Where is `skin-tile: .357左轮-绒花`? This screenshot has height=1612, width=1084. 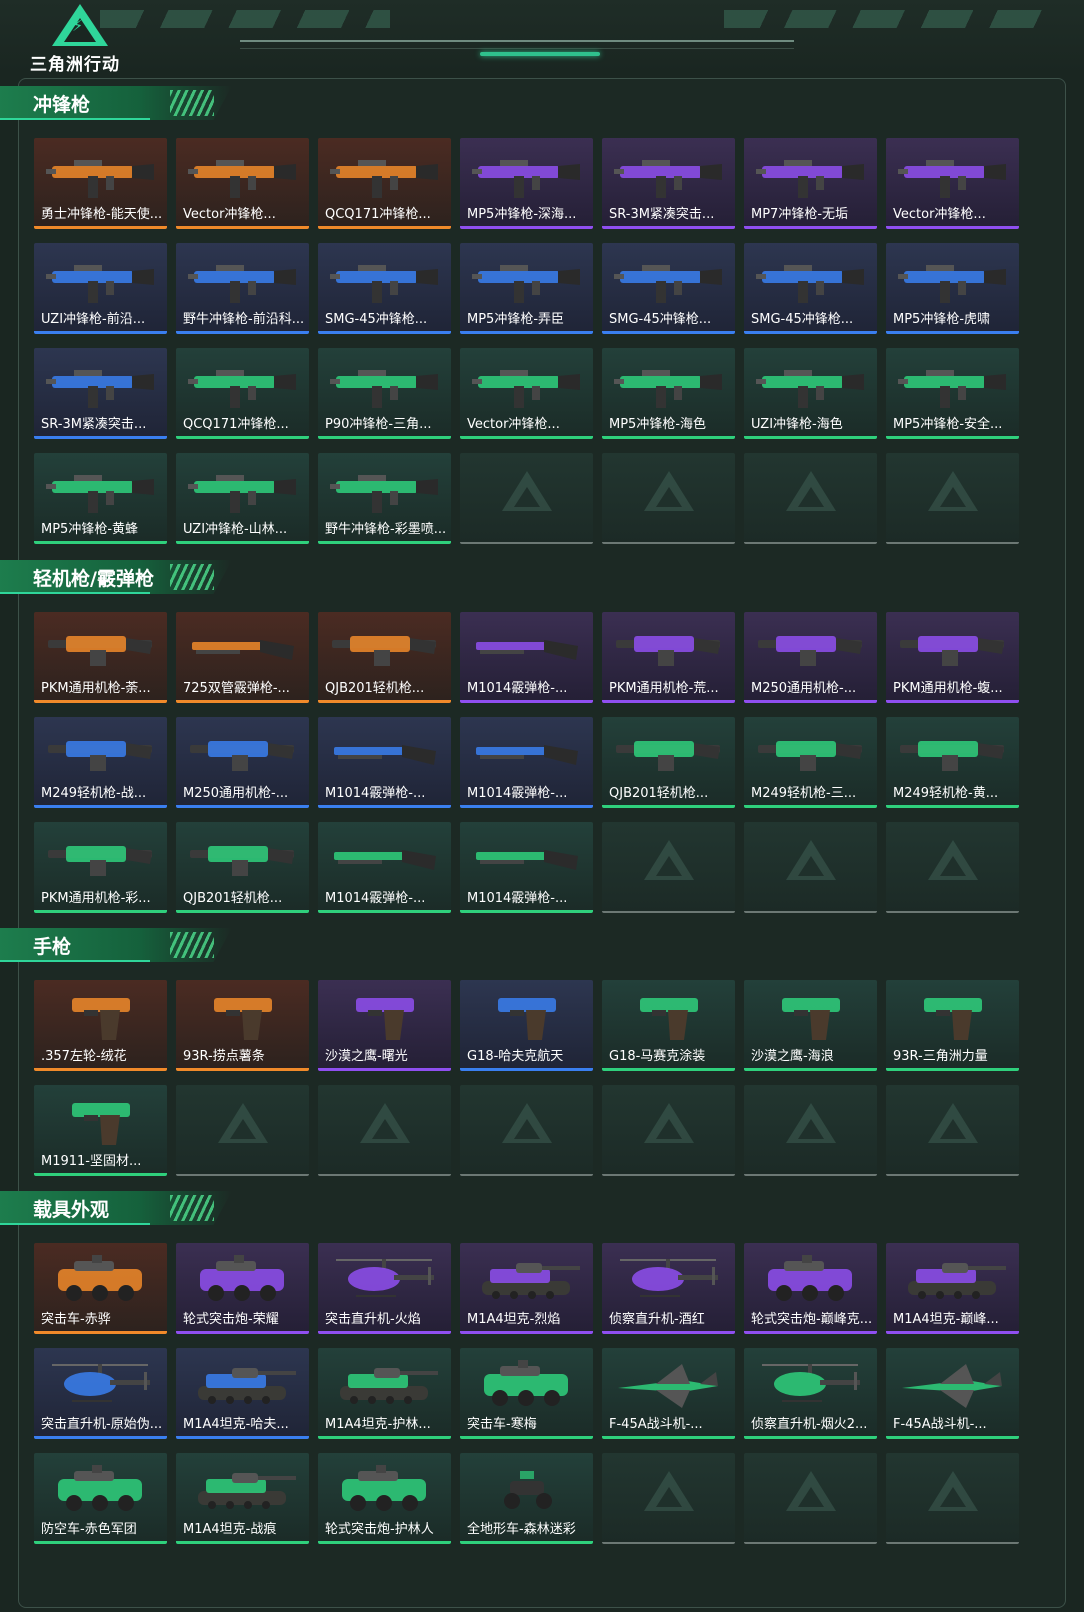 skin-tile: .357左轮-绒花 is located at coordinates (100, 1025).